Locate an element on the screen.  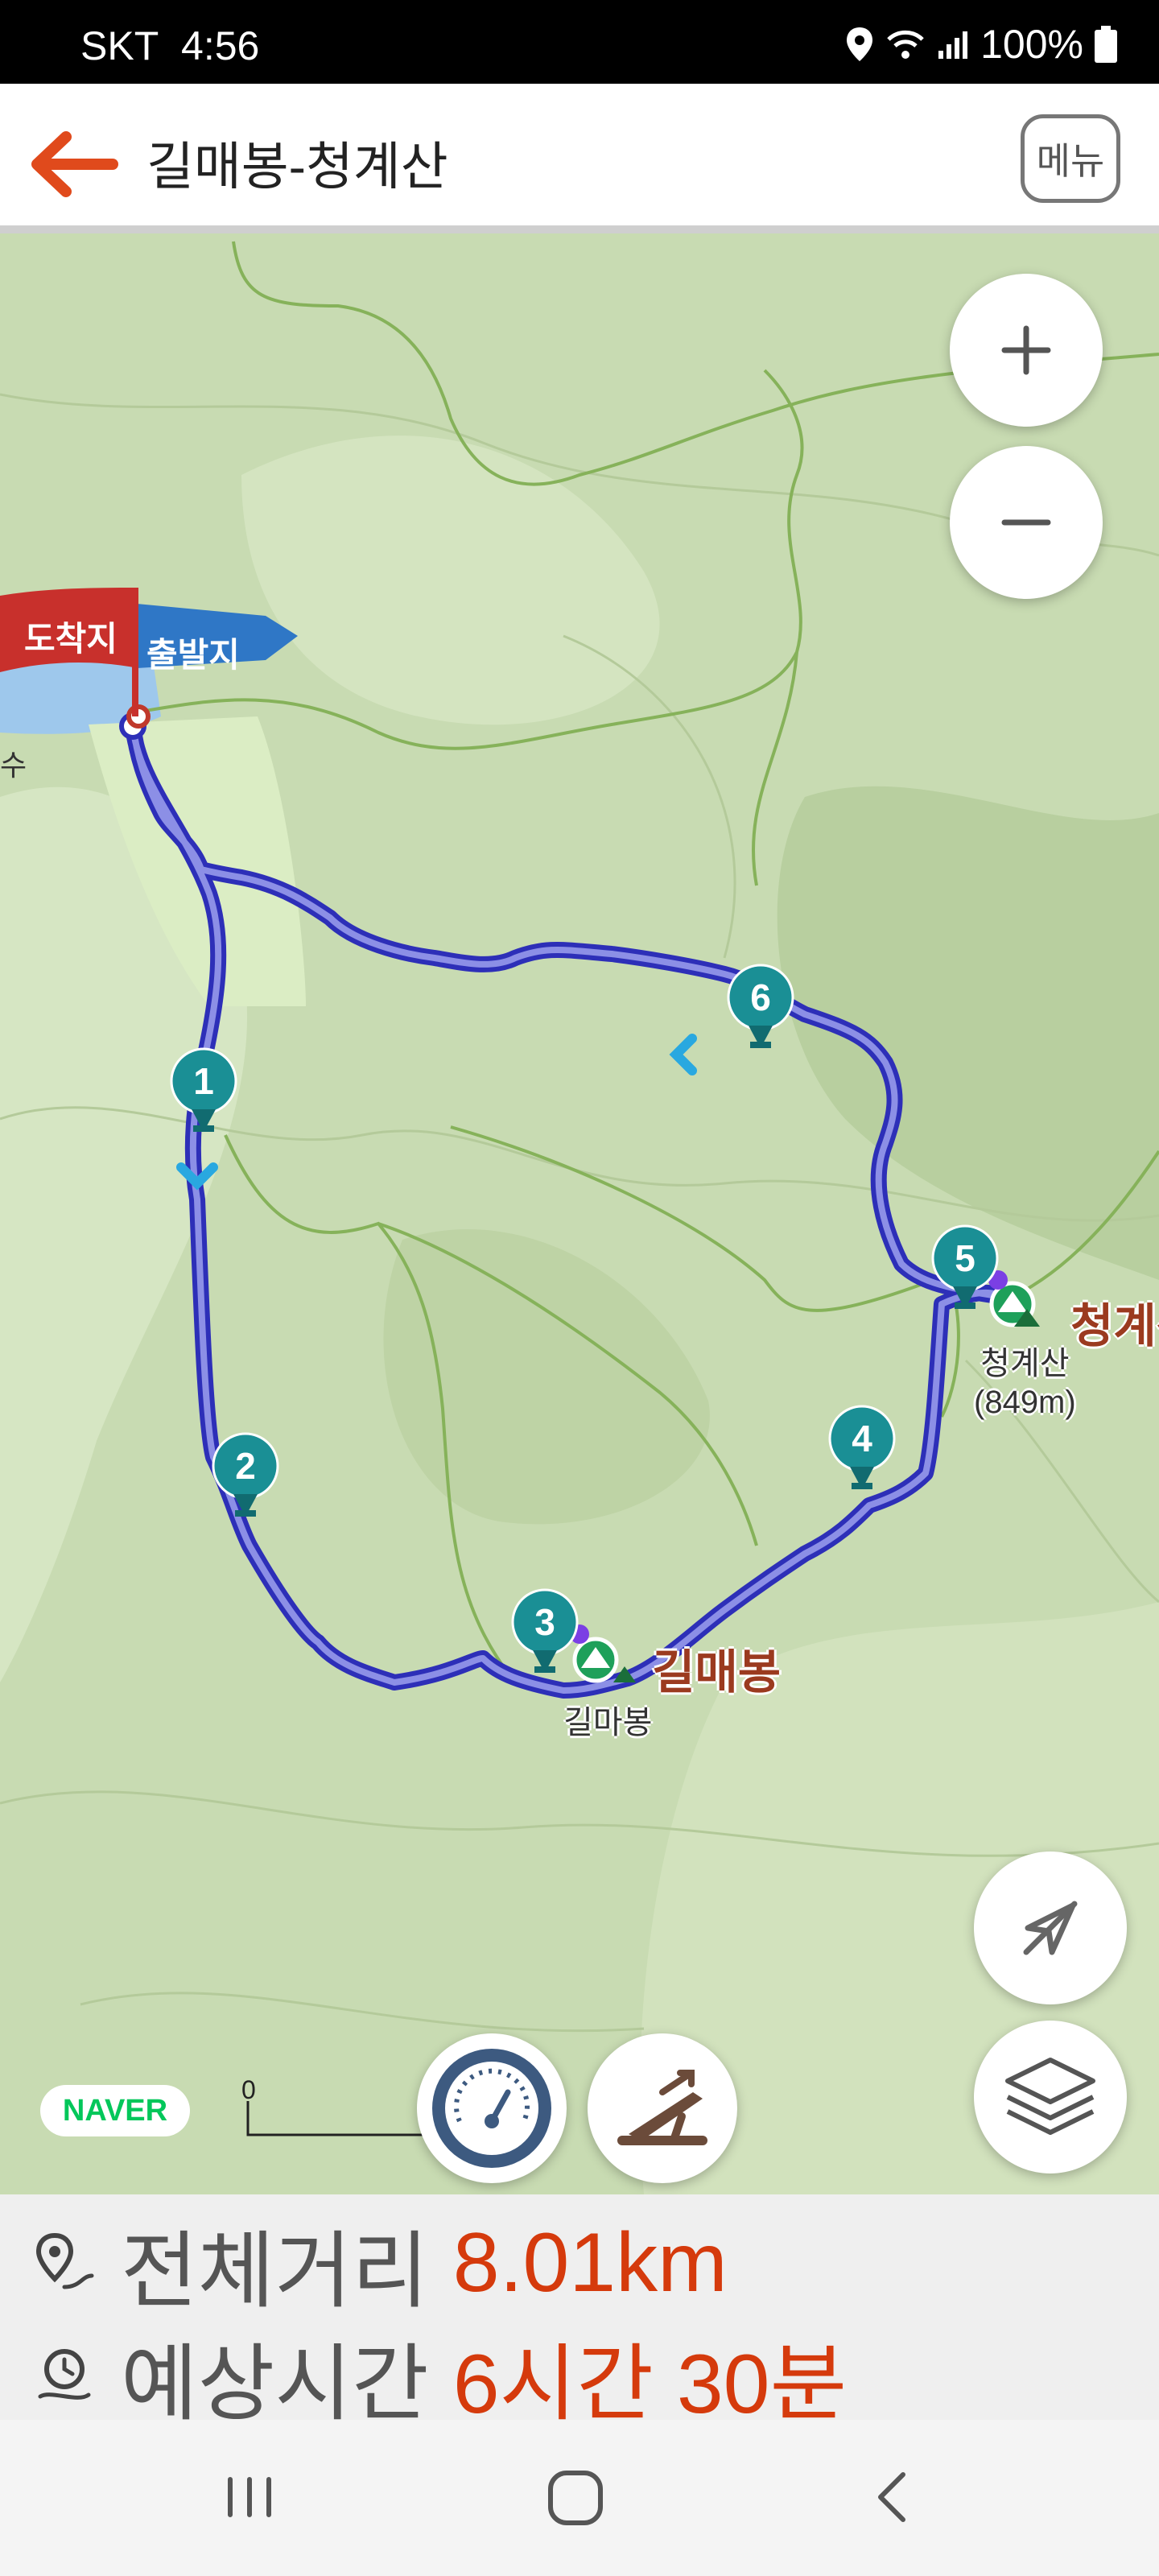
peak-sub-gilmabong: 길마봉 is located at coordinates (608, 1722).